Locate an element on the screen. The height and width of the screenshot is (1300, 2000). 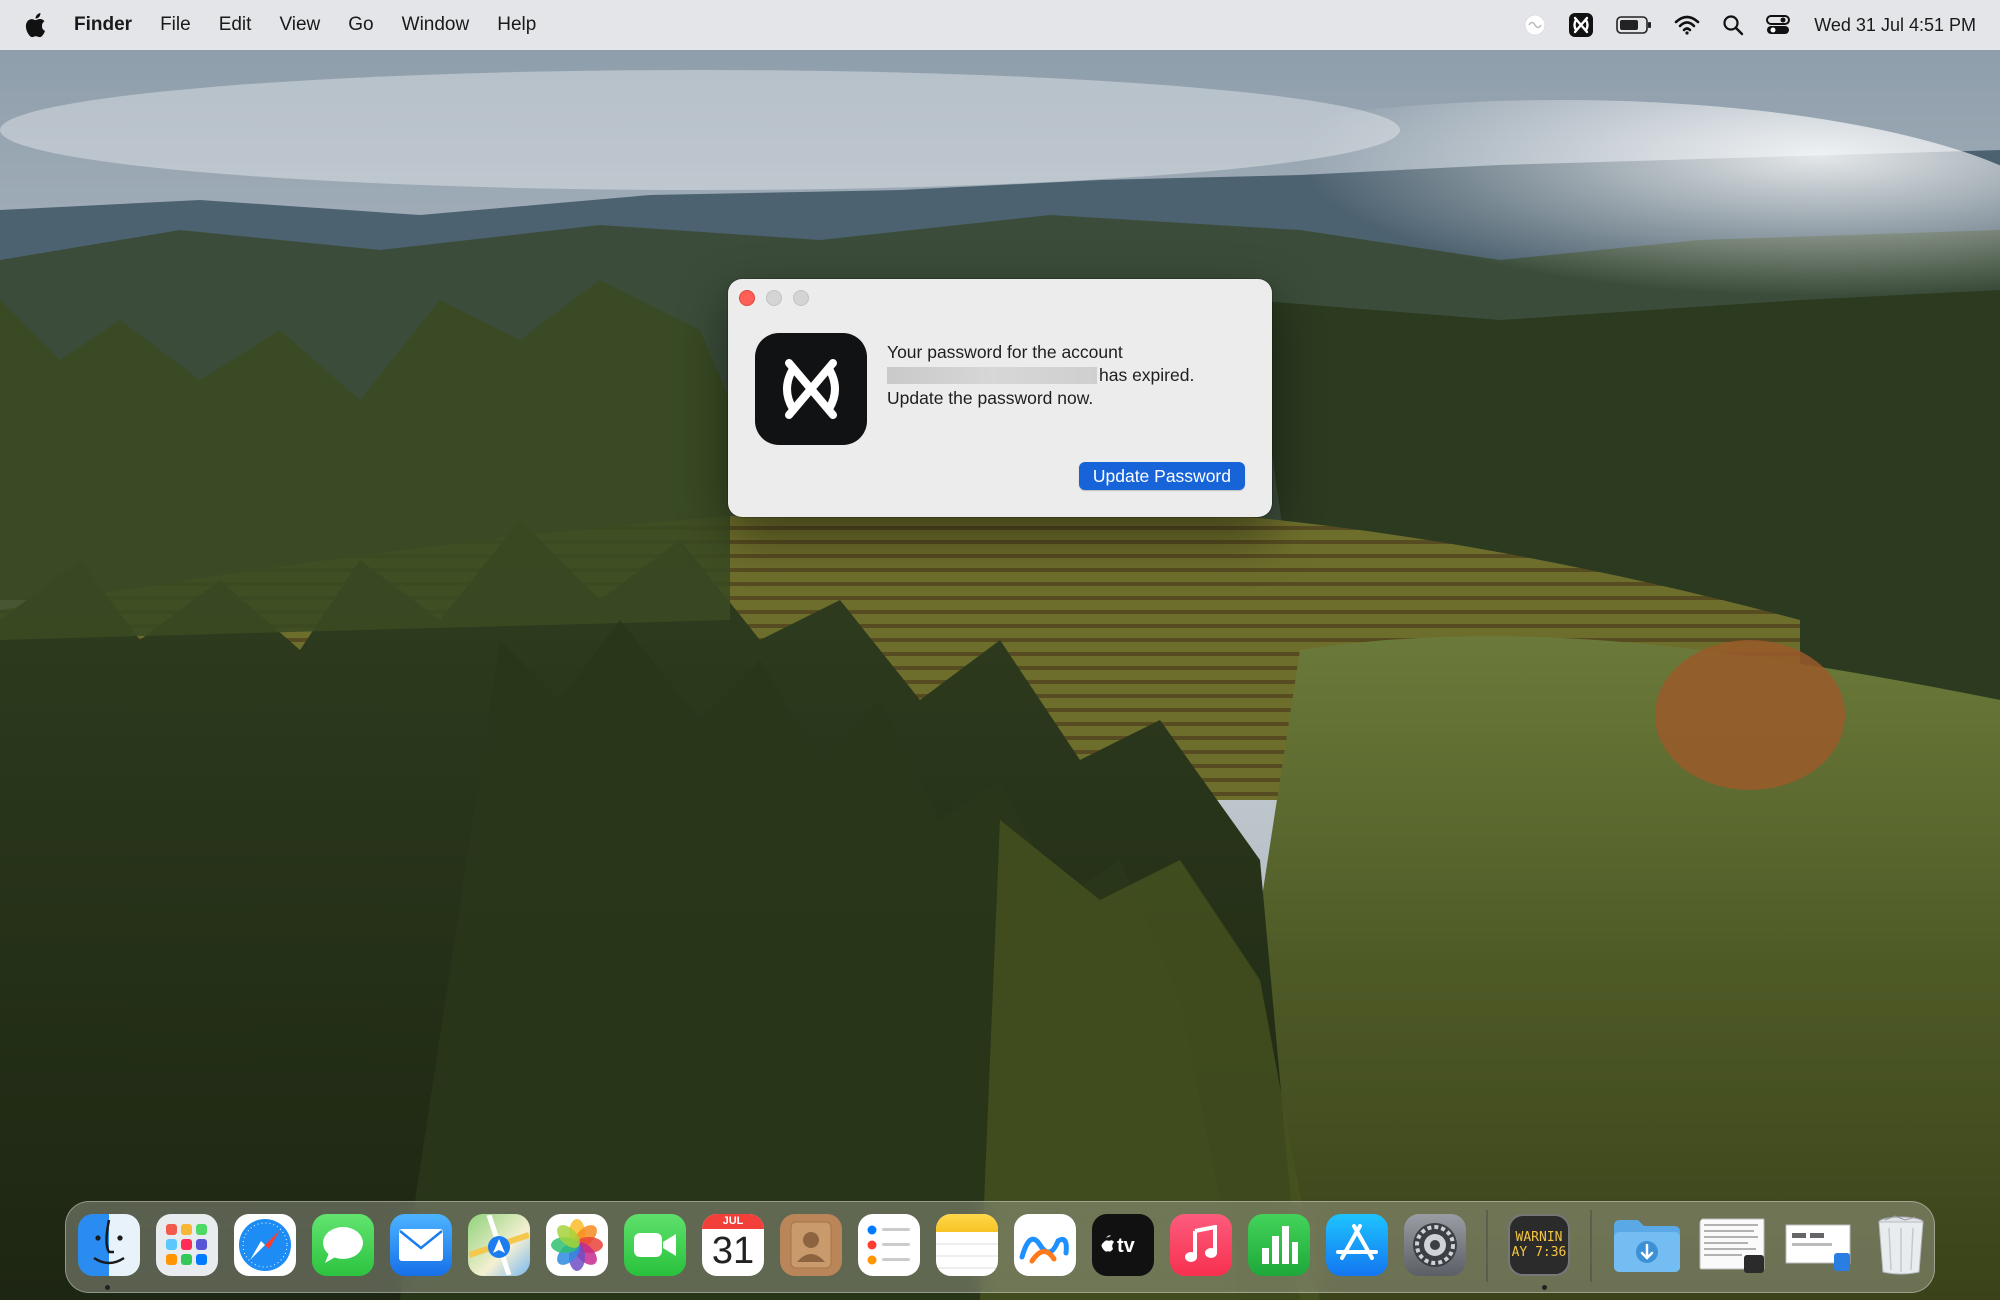
window-controls is located at coordinates (774, 298).